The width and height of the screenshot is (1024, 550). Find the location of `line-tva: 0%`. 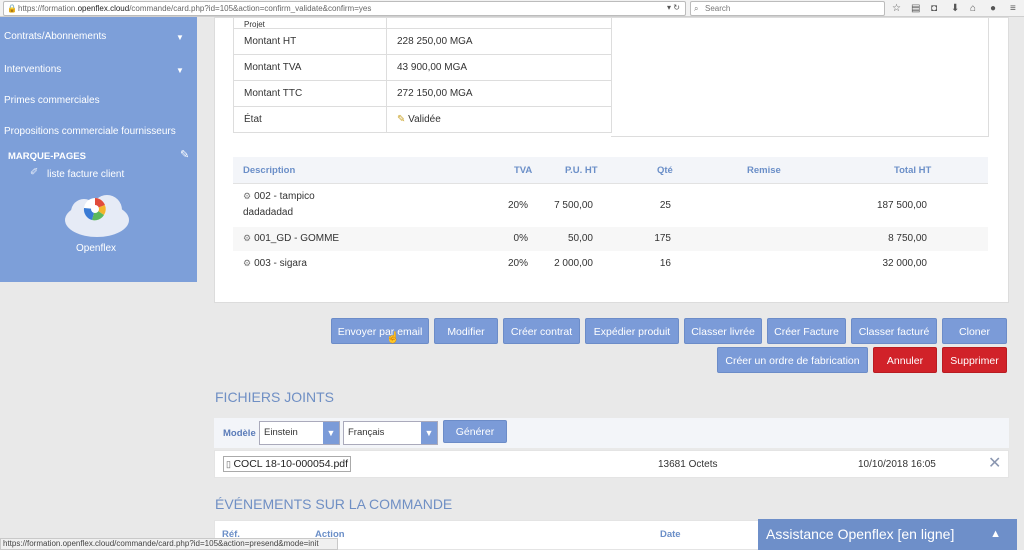

line-tva: 0% is located at coordinates (520, 238).